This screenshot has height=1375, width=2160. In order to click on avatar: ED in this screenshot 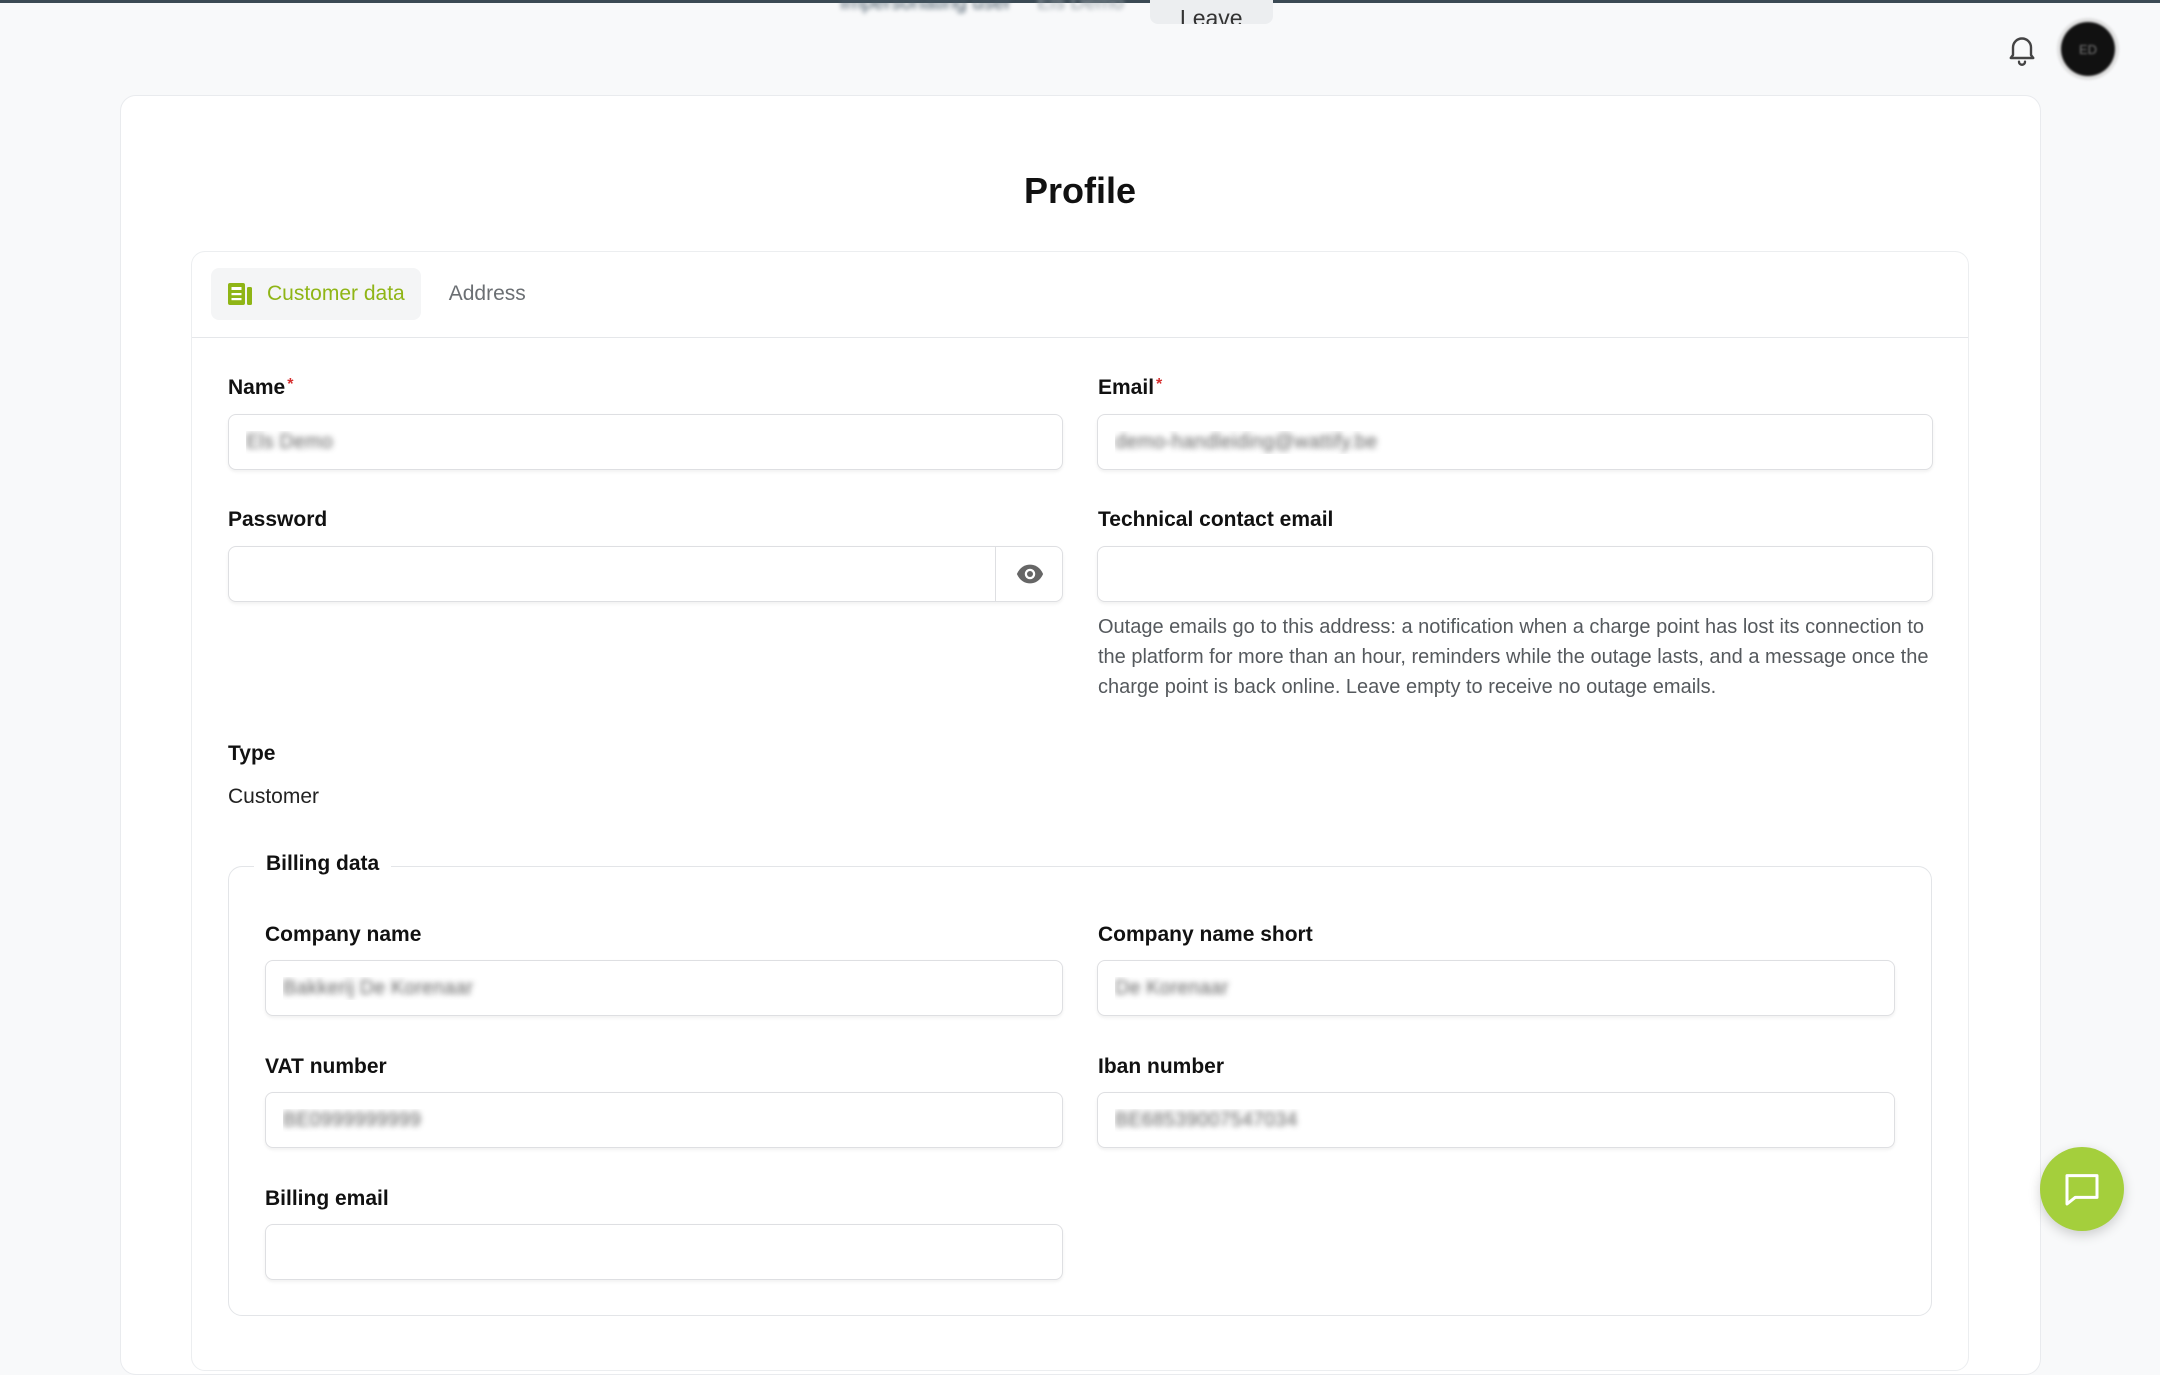, I will do `click(2088, 49)`.